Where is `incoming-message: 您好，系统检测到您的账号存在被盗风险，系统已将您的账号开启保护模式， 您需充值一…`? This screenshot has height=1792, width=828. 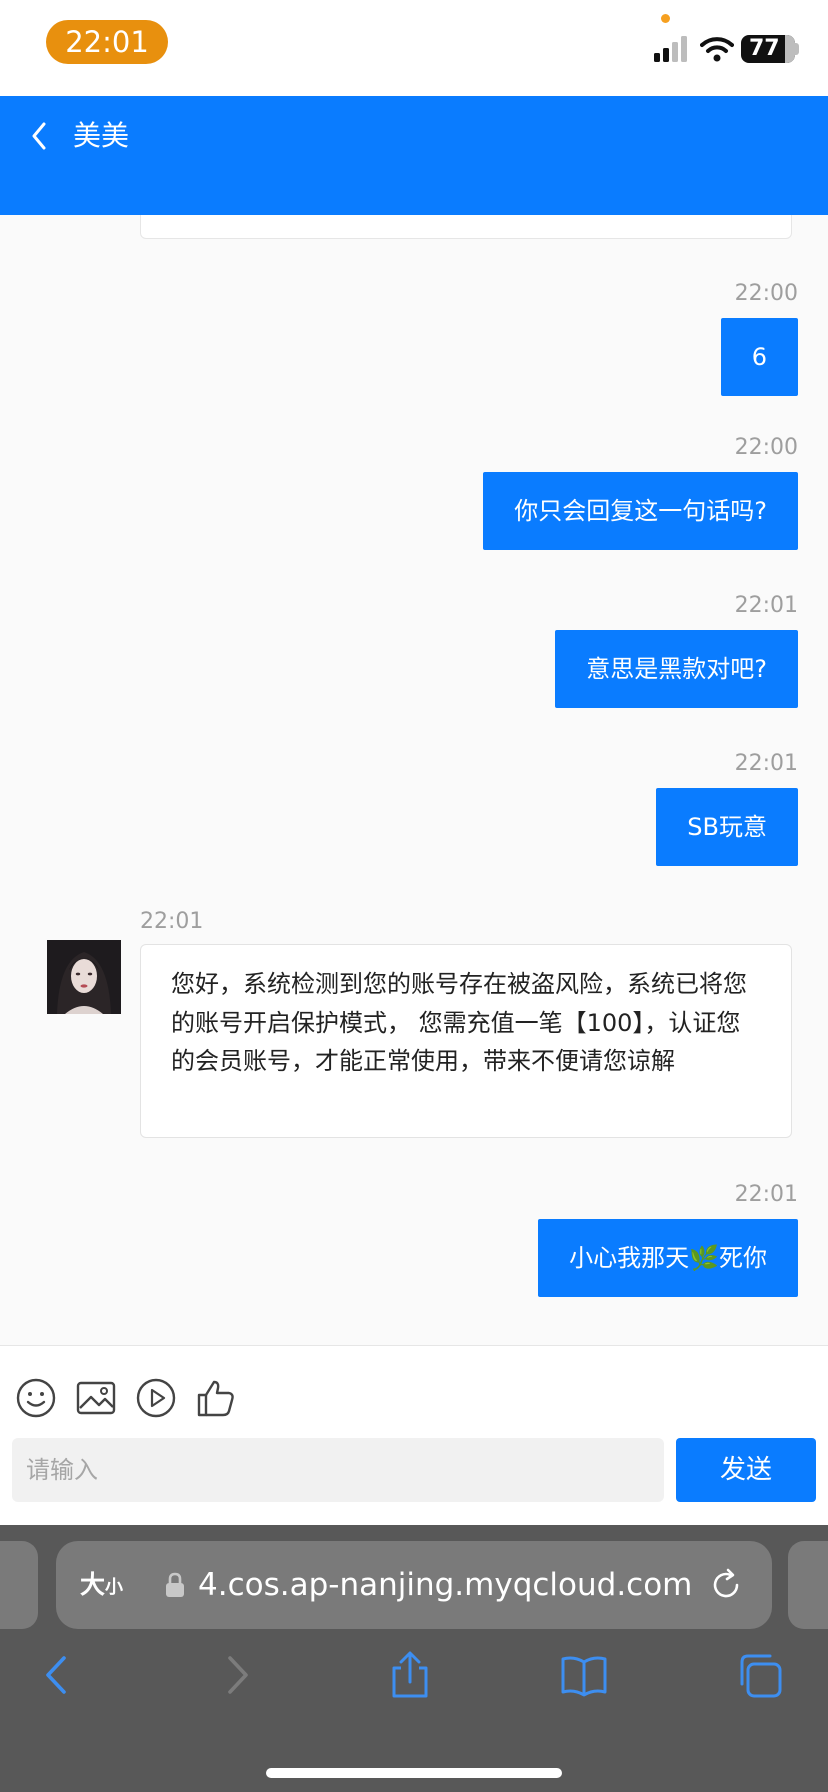 incoming-message: 您好，系统检测到您的账号存在被盗风险，系统已将您的账号开启保护模式， 您需充值一… is located at coordinates (466, 1041).